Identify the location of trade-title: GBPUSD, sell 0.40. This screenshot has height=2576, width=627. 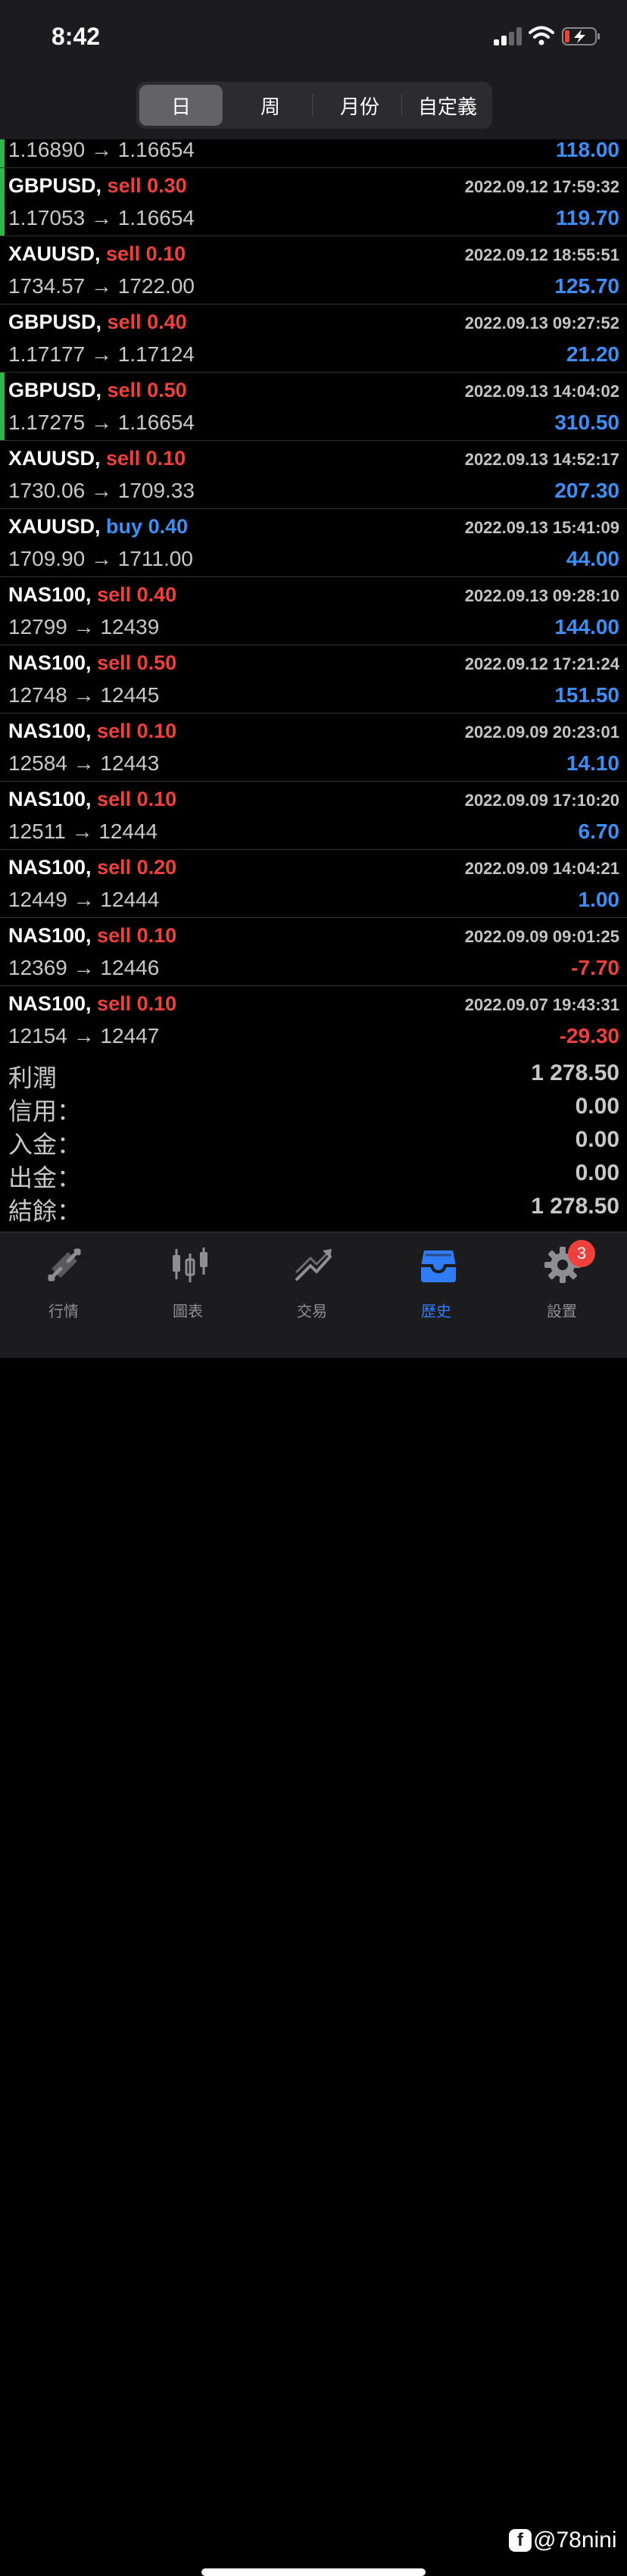
(97, 323).